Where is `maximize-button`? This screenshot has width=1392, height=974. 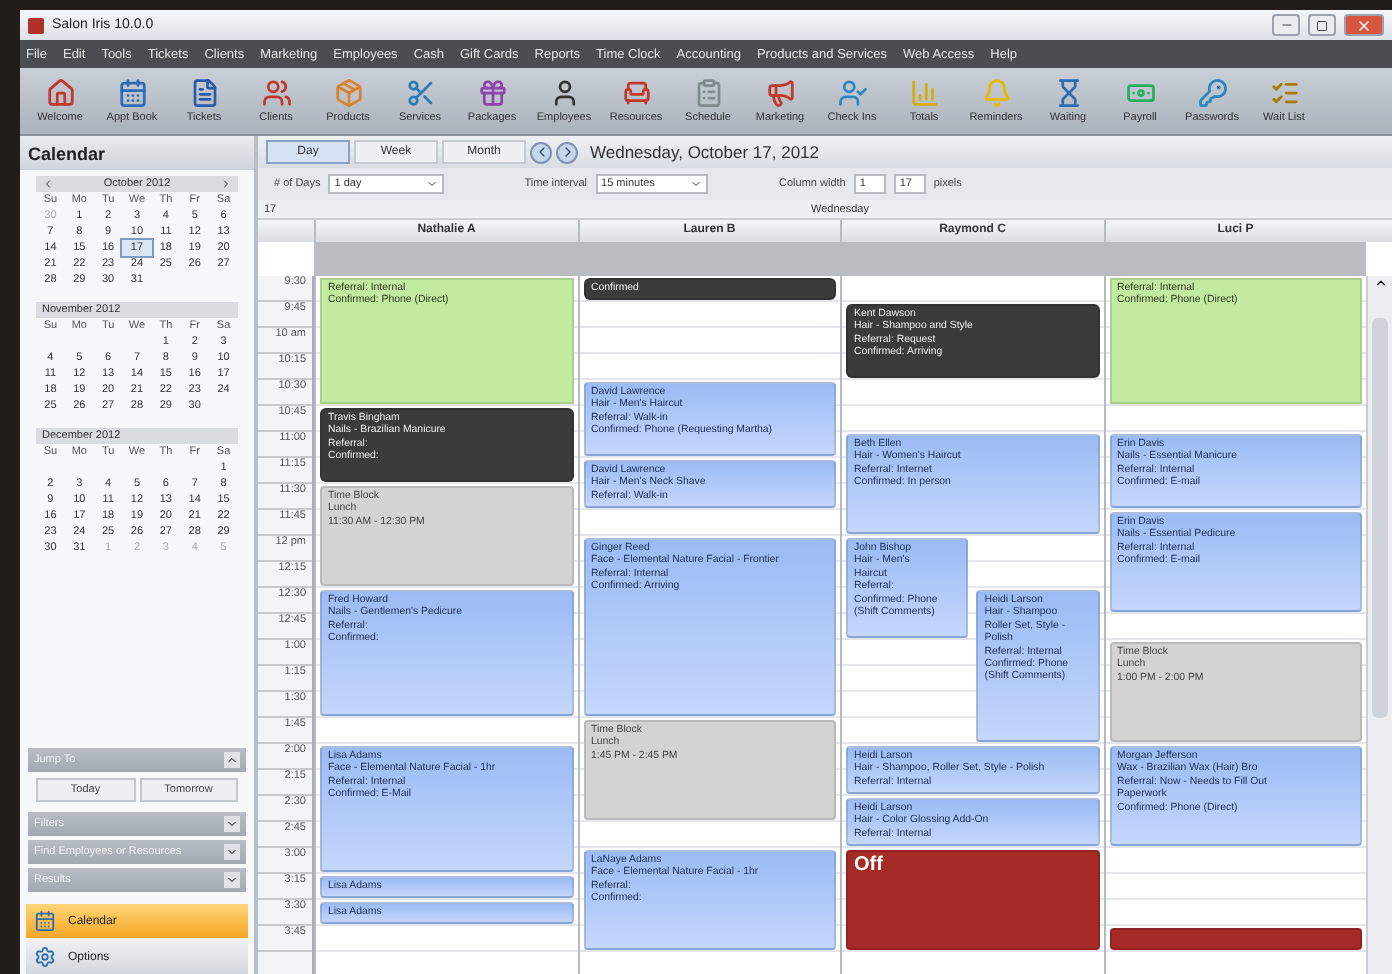 maximize-button is located at coordinates (1322, 25).